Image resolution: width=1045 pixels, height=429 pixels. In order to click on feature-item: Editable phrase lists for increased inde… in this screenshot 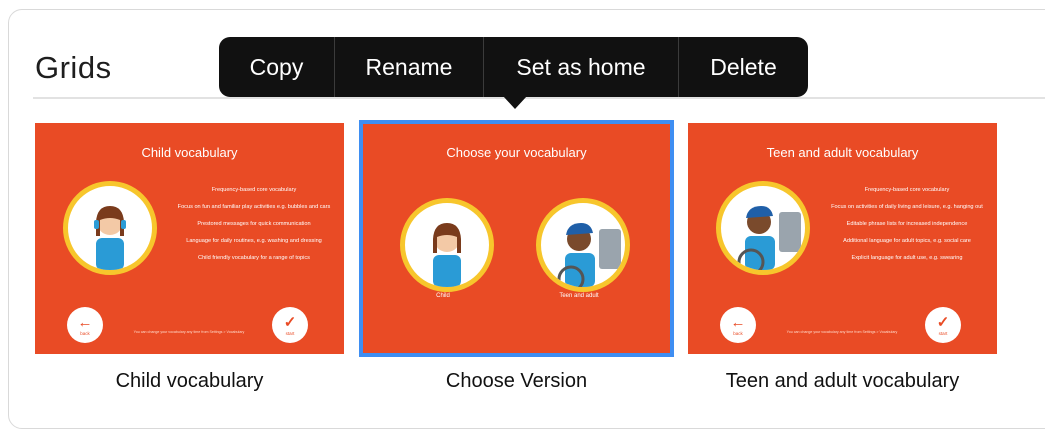, I will do `click(907, 224)`.